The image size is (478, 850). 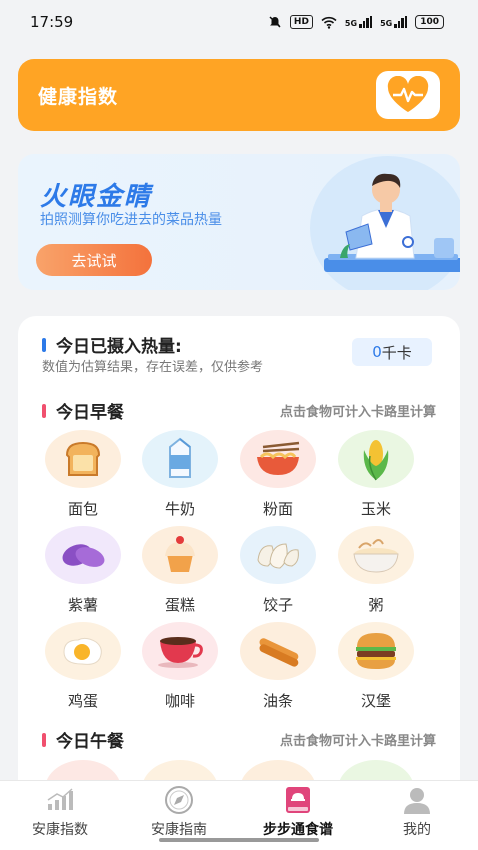 I want to click on tab-profile: 我的, so click(x=417, y=812).